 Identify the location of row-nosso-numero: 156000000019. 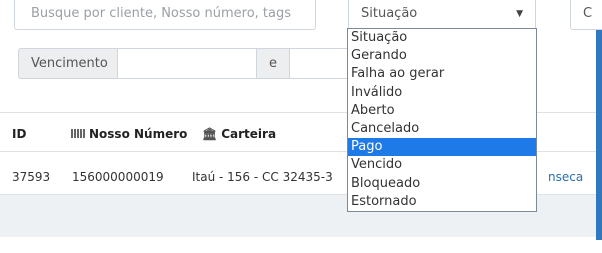
(118, 177).